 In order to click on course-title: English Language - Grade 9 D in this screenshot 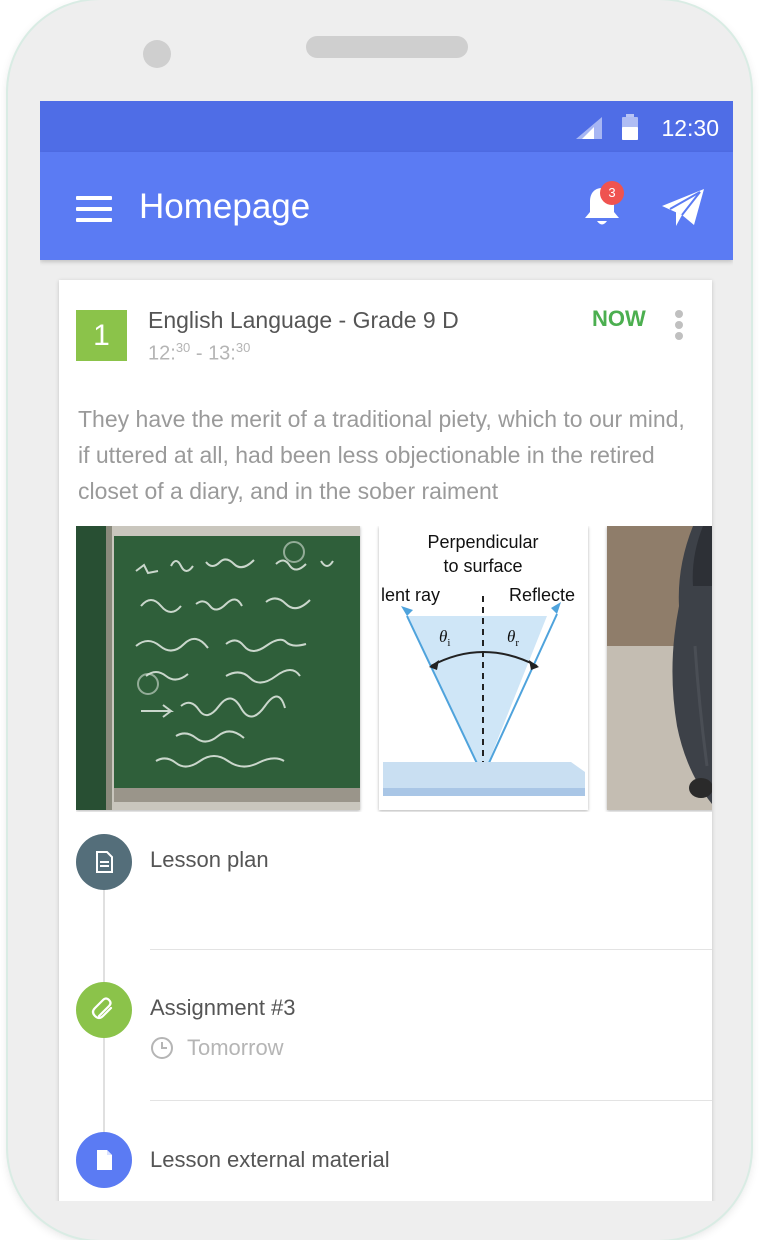, I will do `click(303, 320)`.